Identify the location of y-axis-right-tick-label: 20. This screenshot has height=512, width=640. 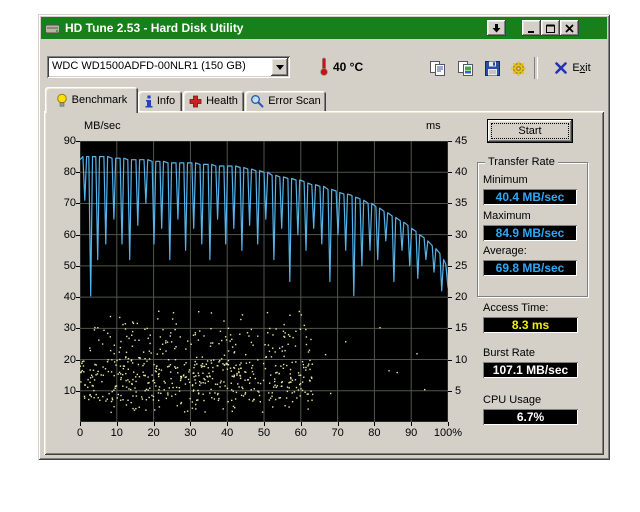
(461, 297).